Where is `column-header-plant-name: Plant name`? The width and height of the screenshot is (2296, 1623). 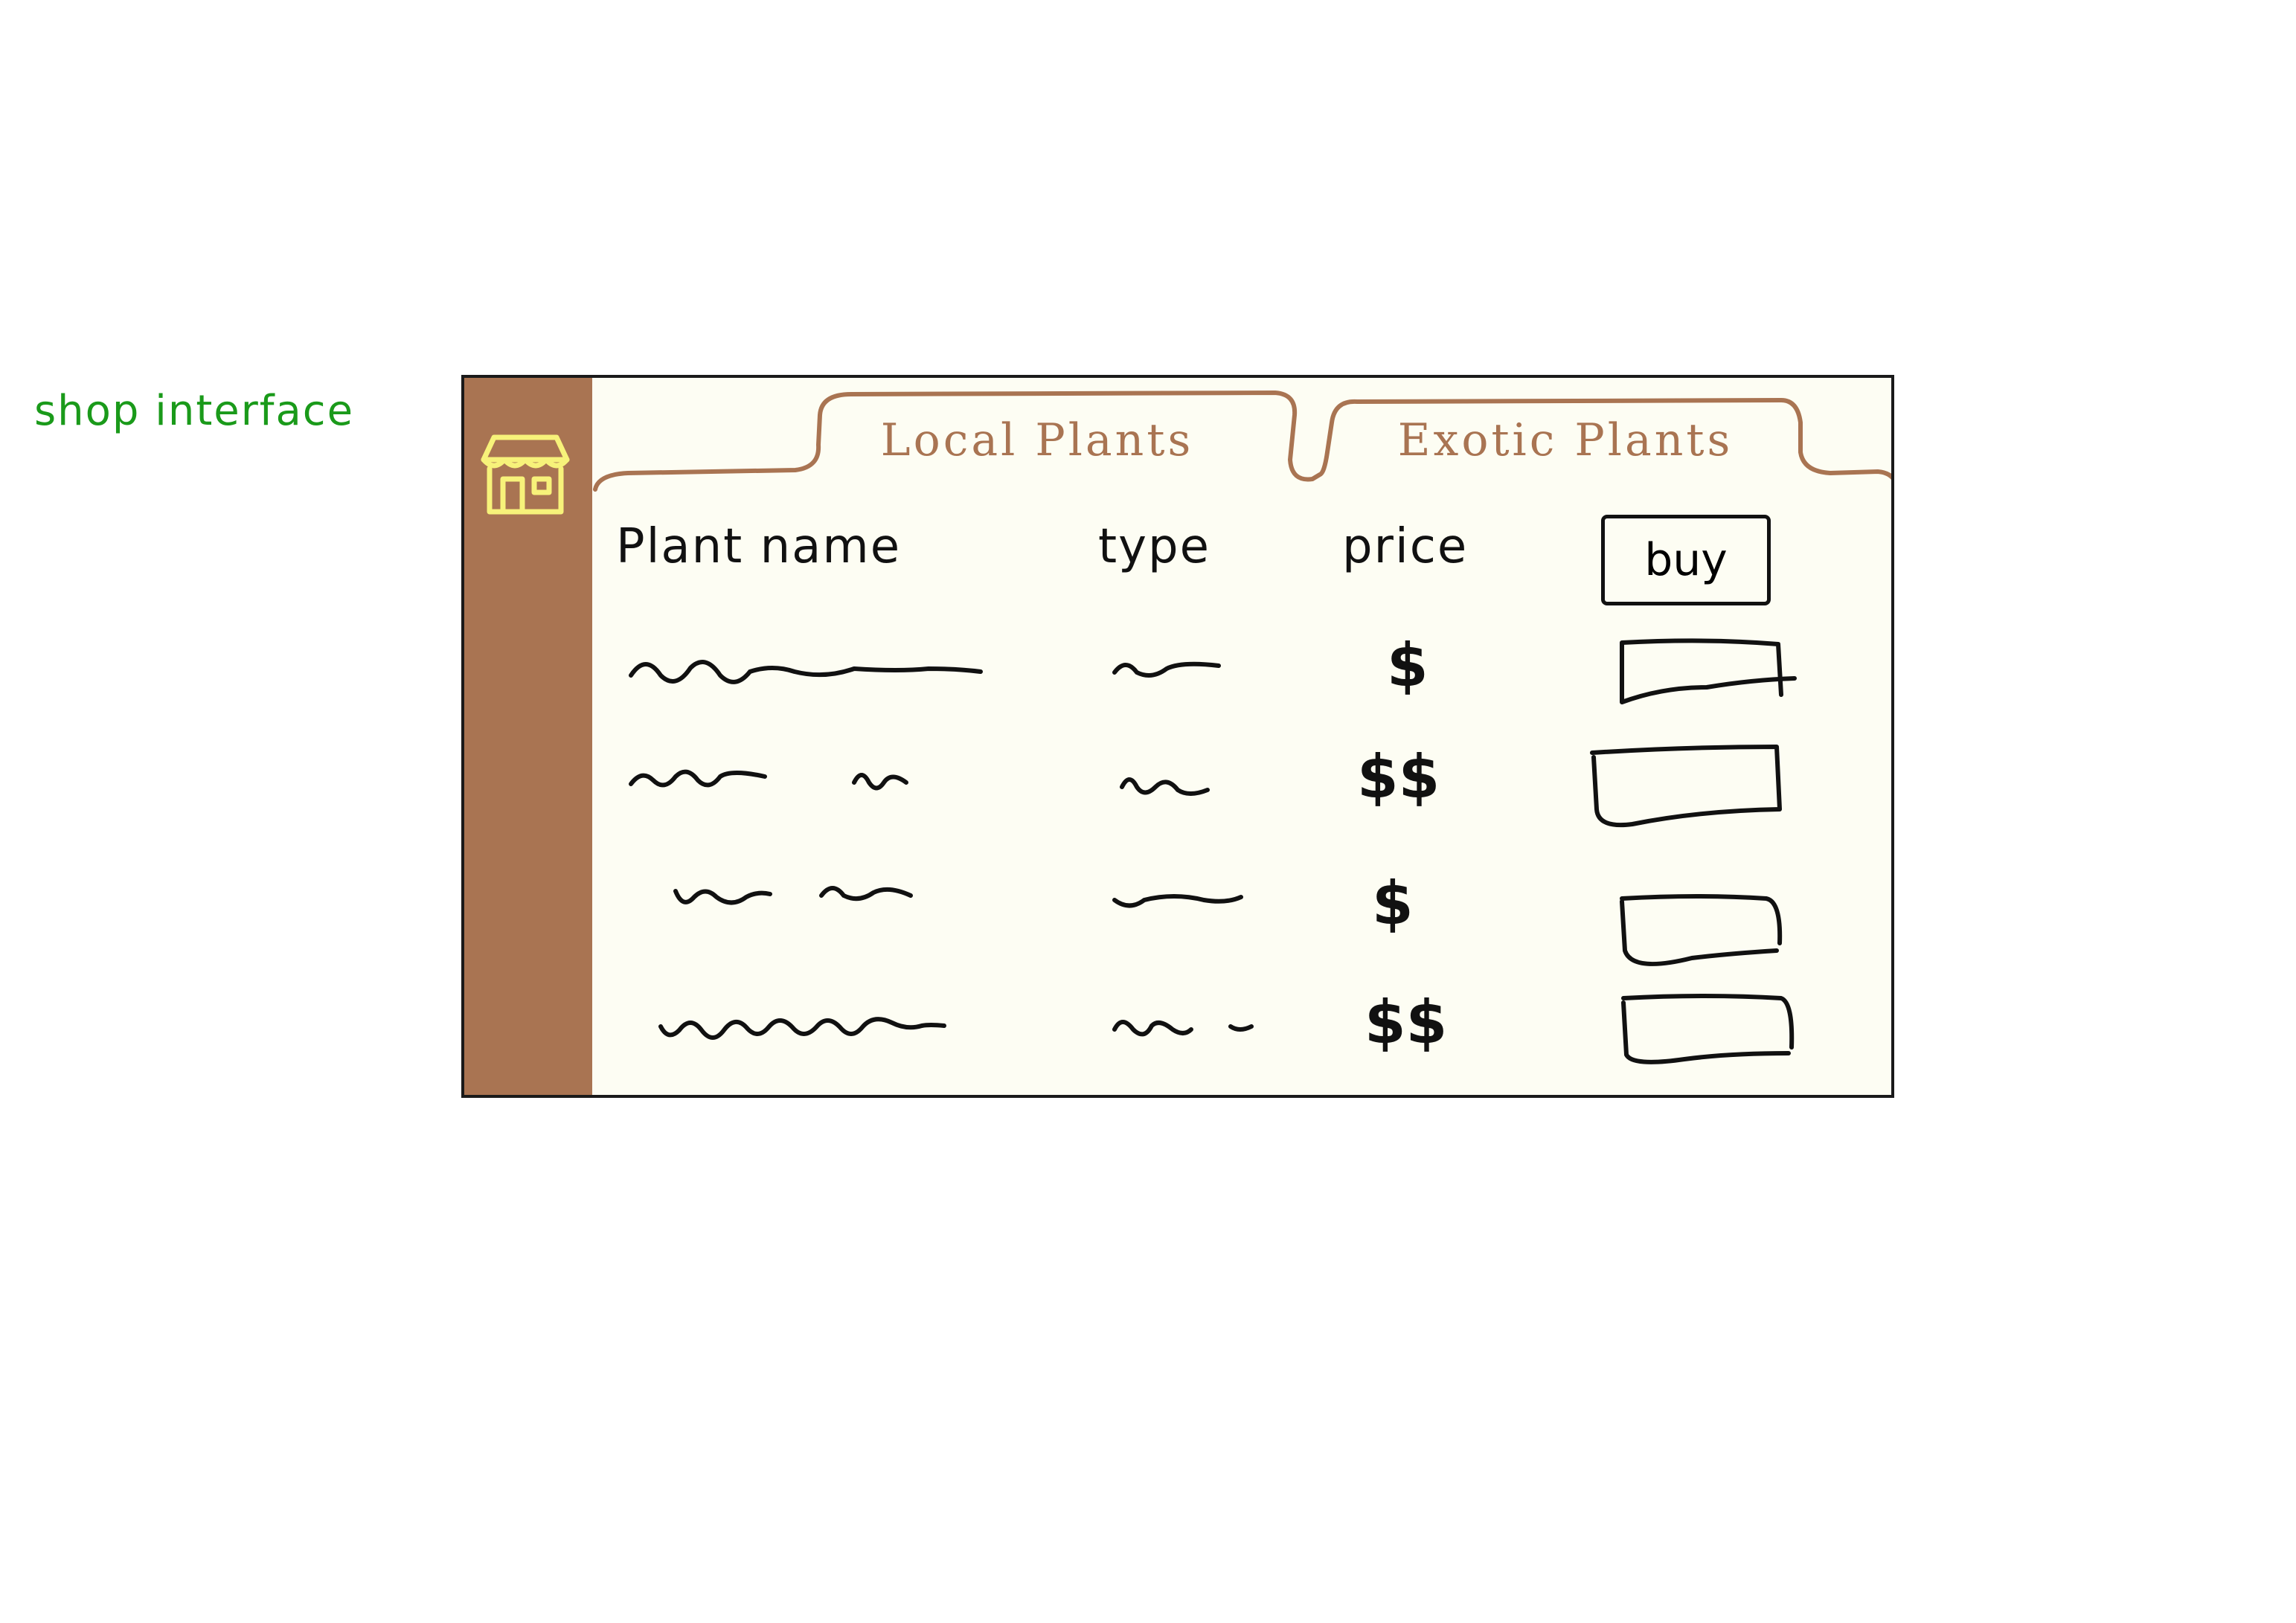 column-header-plant-name: Plant name is located at coordinates (759, 546).